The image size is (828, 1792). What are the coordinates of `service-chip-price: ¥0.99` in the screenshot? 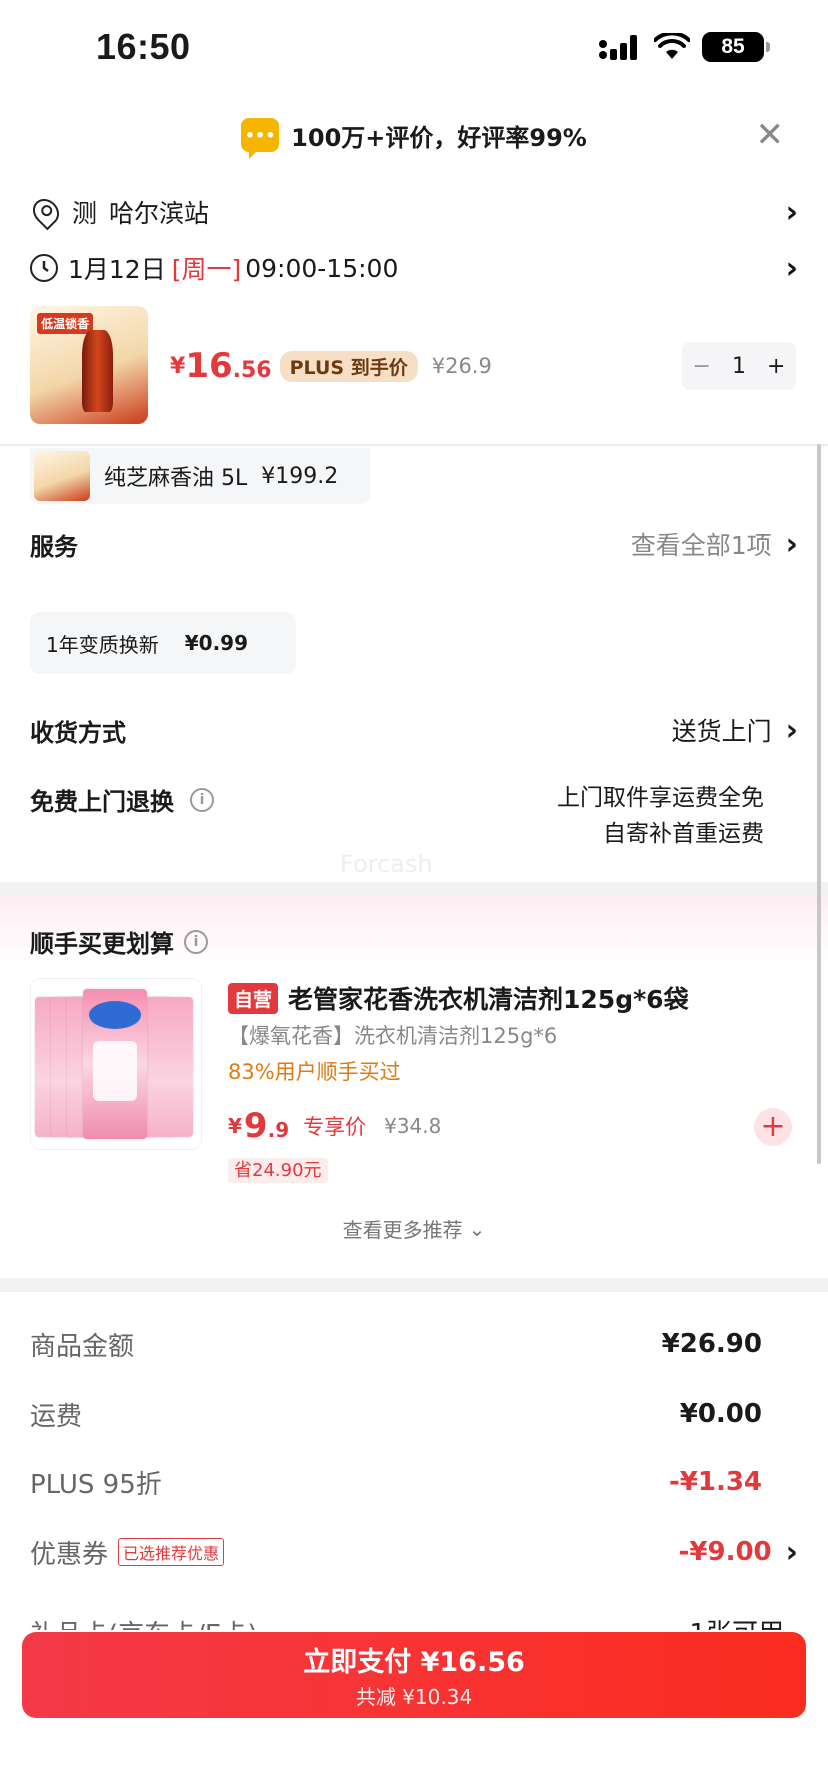 It's located at (216, 643).